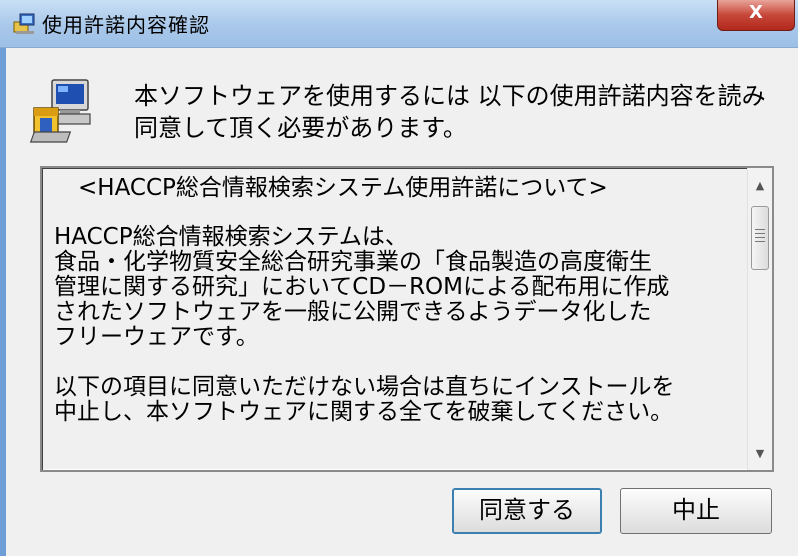  Describe the element at coordinates (24, 24) in the screenshot. I see `installer-icon` at that location.